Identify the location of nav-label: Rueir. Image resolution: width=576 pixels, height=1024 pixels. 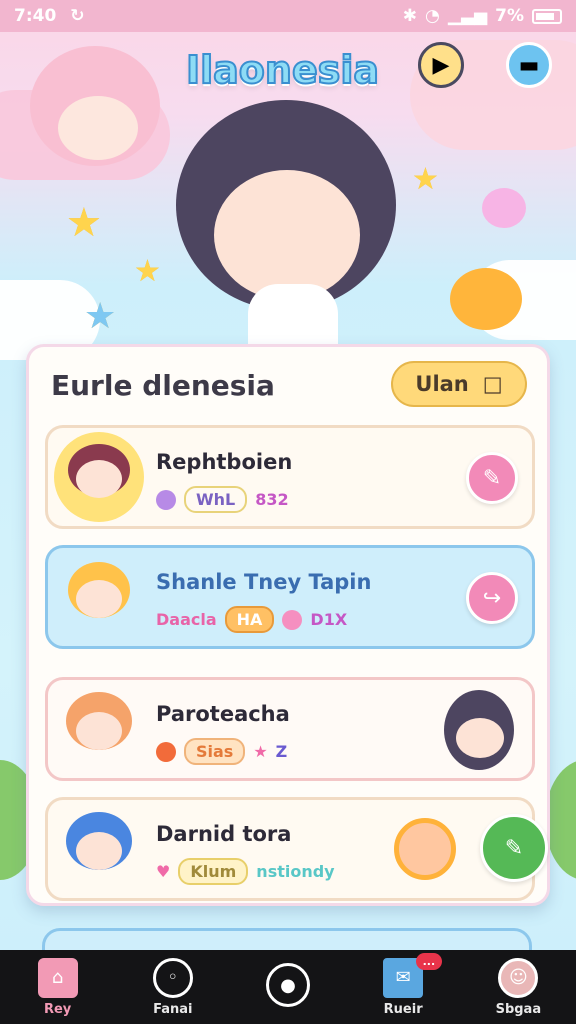
(403, 1009).